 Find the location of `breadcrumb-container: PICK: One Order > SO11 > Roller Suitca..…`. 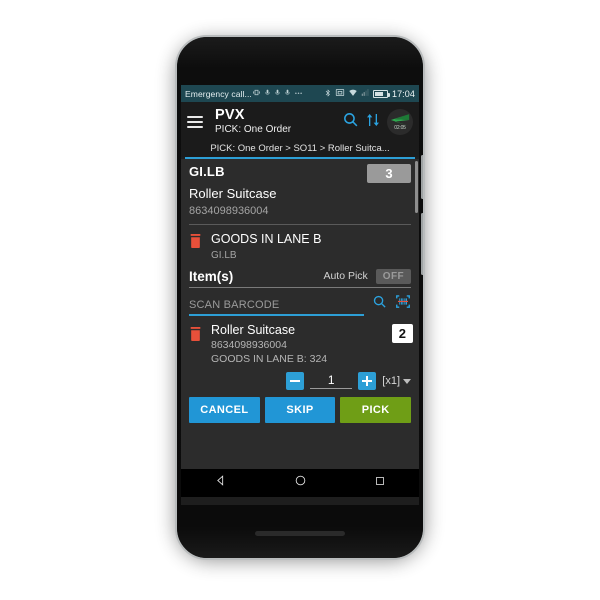

breadcrumb-container: PICK: One Order > SO11 > Roller Suitca..… is located at coordinates (300, 149).